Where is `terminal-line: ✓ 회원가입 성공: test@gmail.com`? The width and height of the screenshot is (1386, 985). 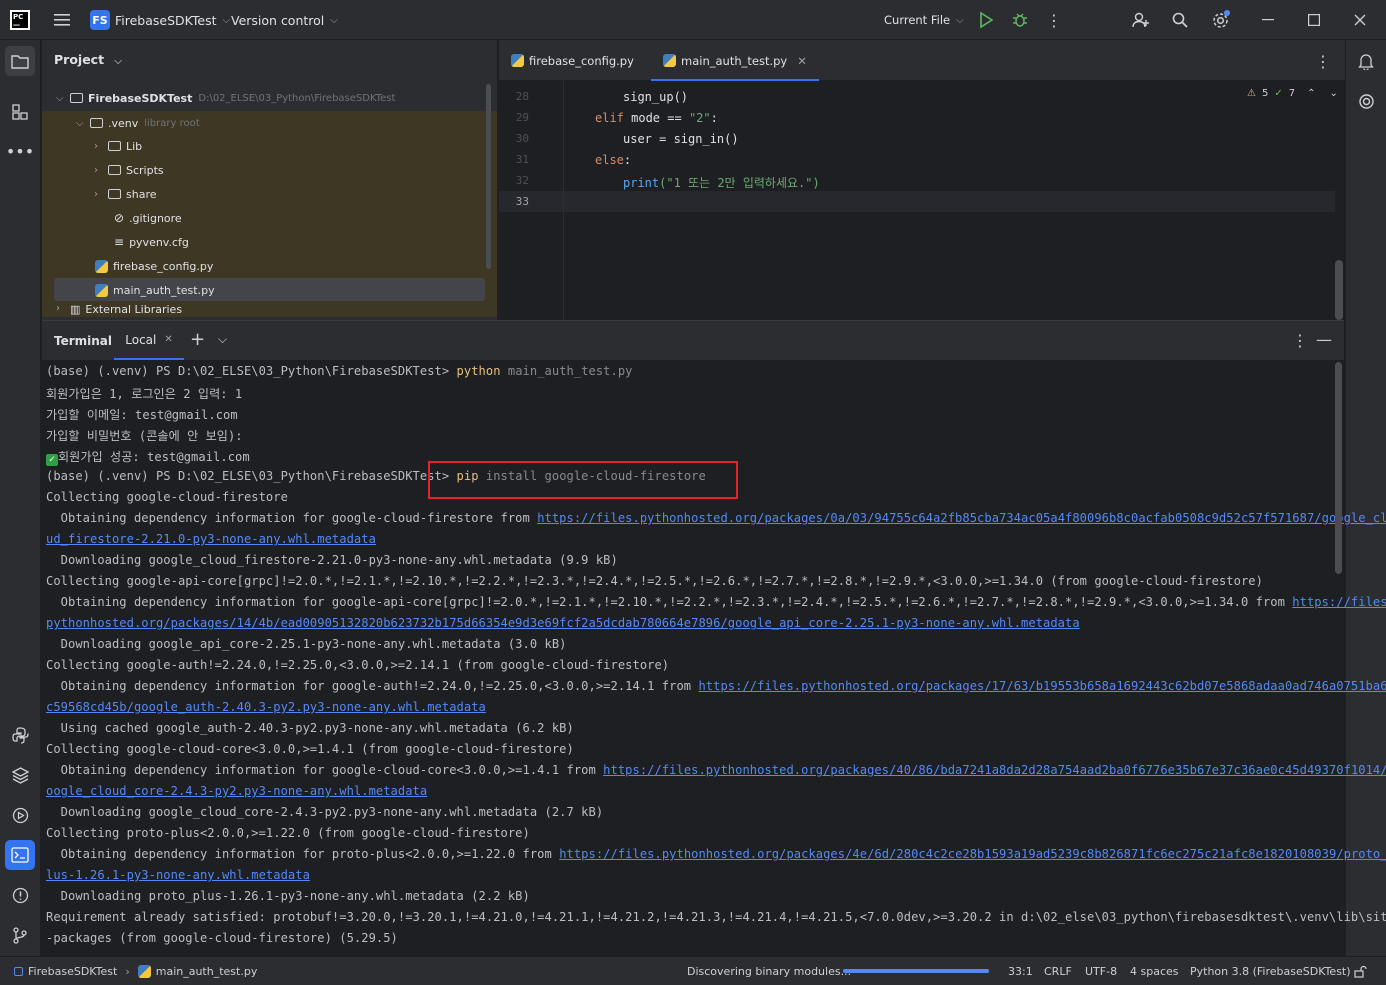
terminal-line: ✓ 회원가입 성공: test@gmail.com is located at coordinates (148, 457).